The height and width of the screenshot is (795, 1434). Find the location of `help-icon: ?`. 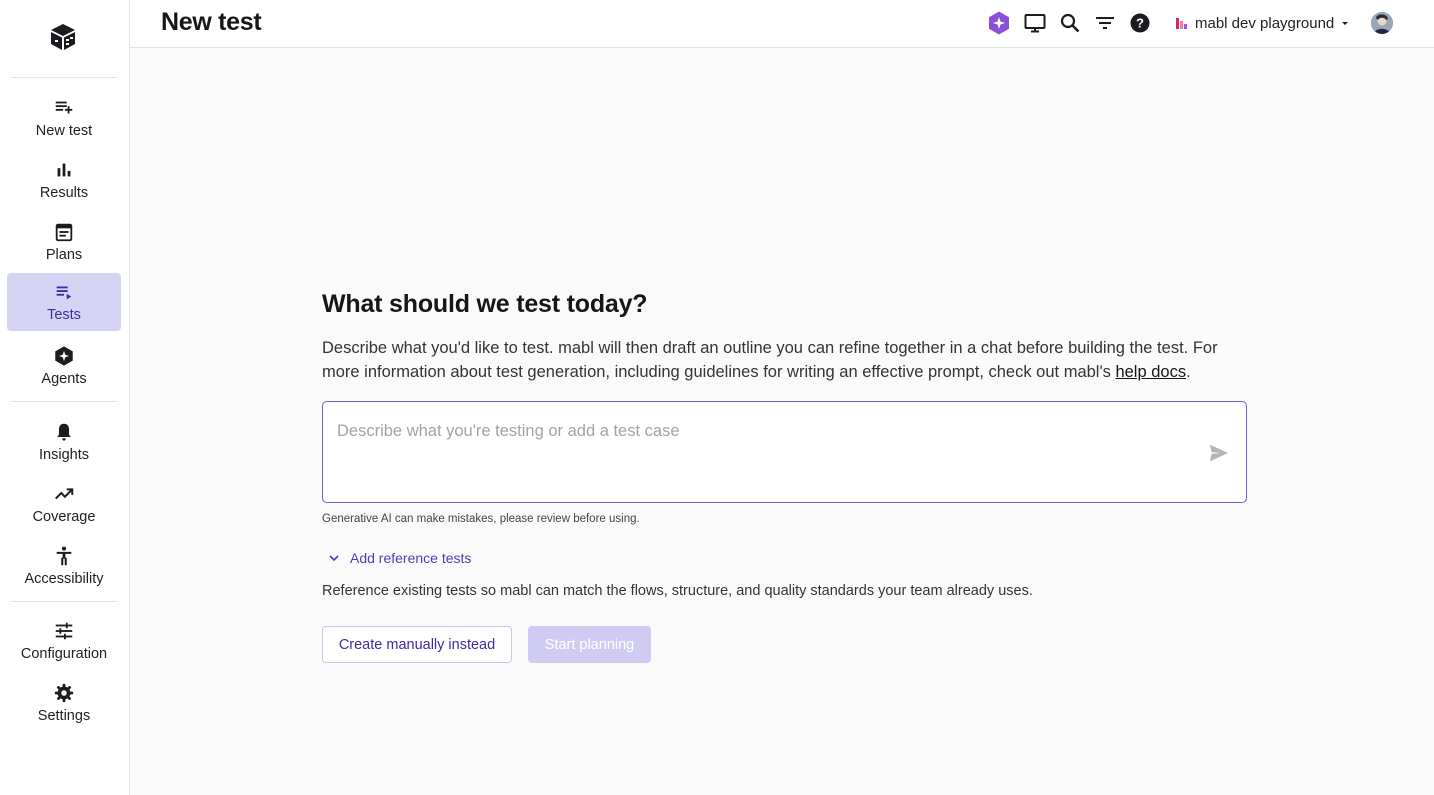

help-icon: ? is located at coordinates (1140, 23).